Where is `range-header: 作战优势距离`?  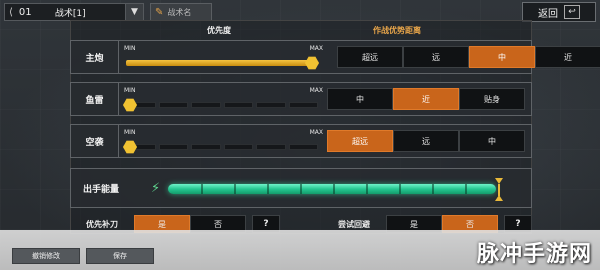 range-header: 作战优势距离 is located at coordinates (397, 30).